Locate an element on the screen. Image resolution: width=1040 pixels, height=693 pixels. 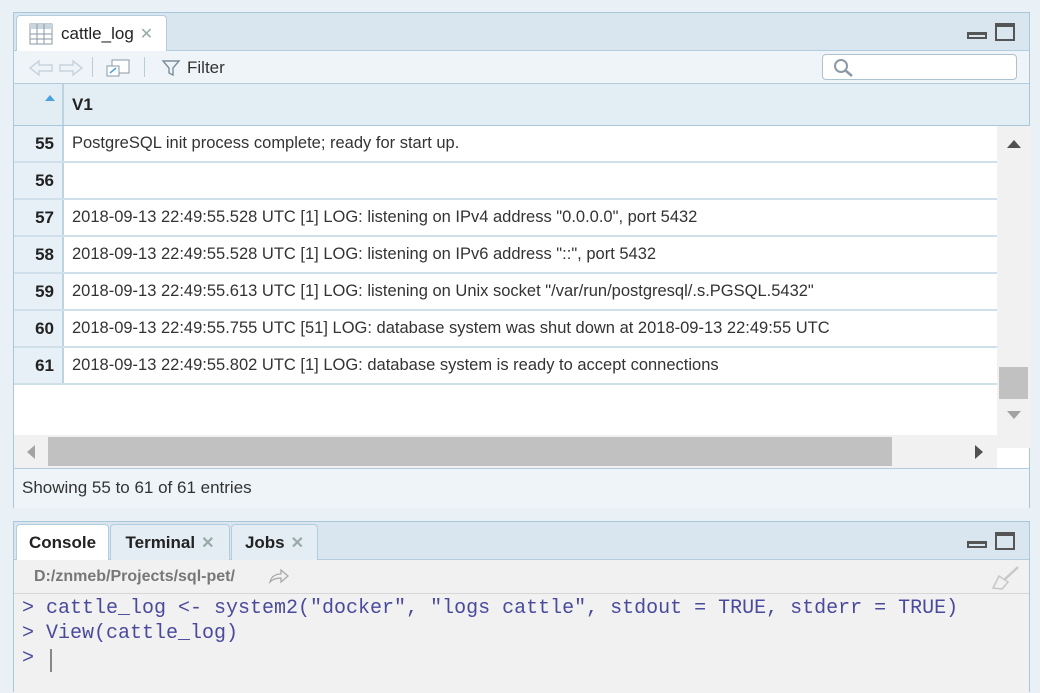
table-row: 56 is located at coordinates (505, 181).